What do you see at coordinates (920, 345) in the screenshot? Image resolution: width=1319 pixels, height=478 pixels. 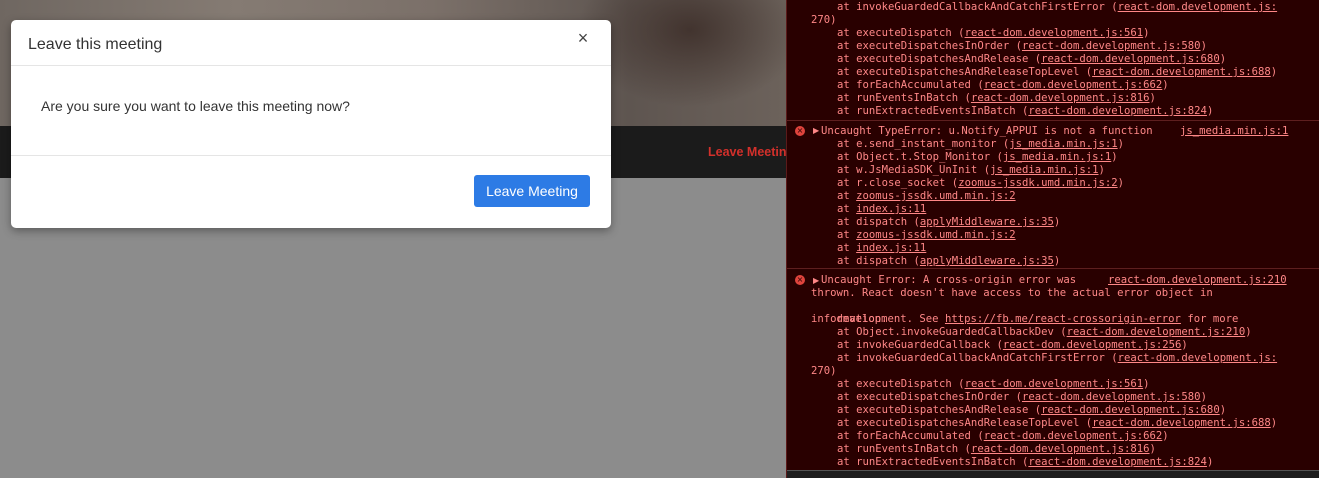 I see `stack-frame-text: at invokeGuardedCallback (` at bounding box center [920, 345].